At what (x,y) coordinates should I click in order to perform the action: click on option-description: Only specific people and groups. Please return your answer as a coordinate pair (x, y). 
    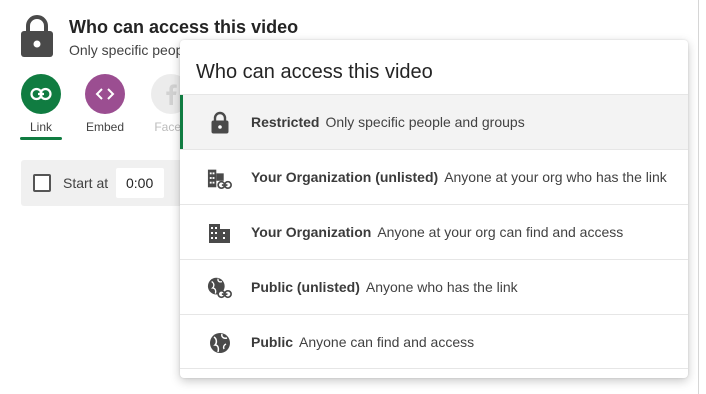
    Looking at the image, I should click on (425, 122).